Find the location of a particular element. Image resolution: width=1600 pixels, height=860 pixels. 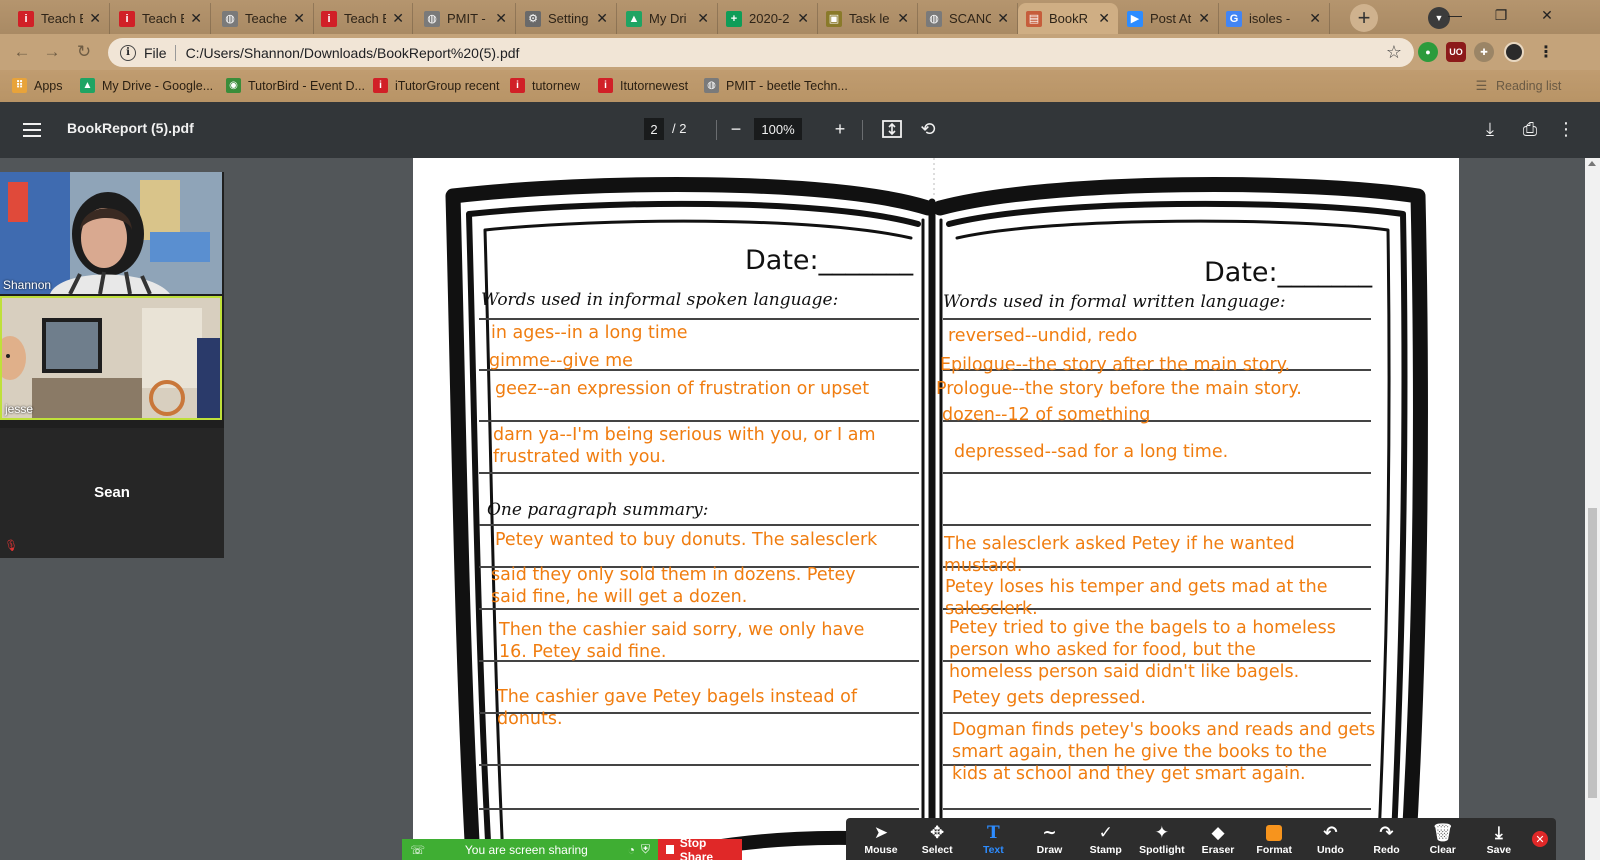

zoom-out-icon: − is located at coordinates (736, 129).